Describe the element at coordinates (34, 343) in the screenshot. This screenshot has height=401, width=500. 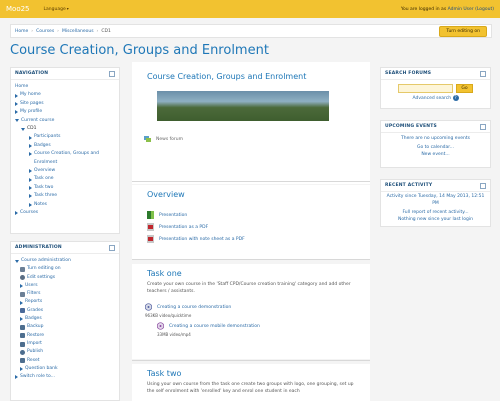
I see `admin-label: Import` at that location.